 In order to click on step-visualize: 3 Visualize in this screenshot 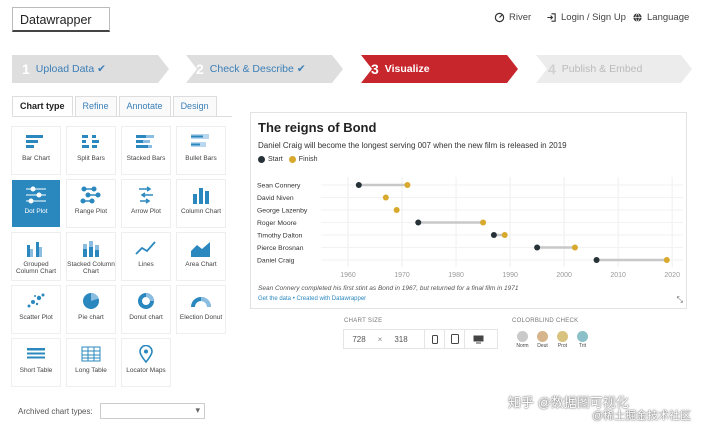, I will do `click(439, 69)`.